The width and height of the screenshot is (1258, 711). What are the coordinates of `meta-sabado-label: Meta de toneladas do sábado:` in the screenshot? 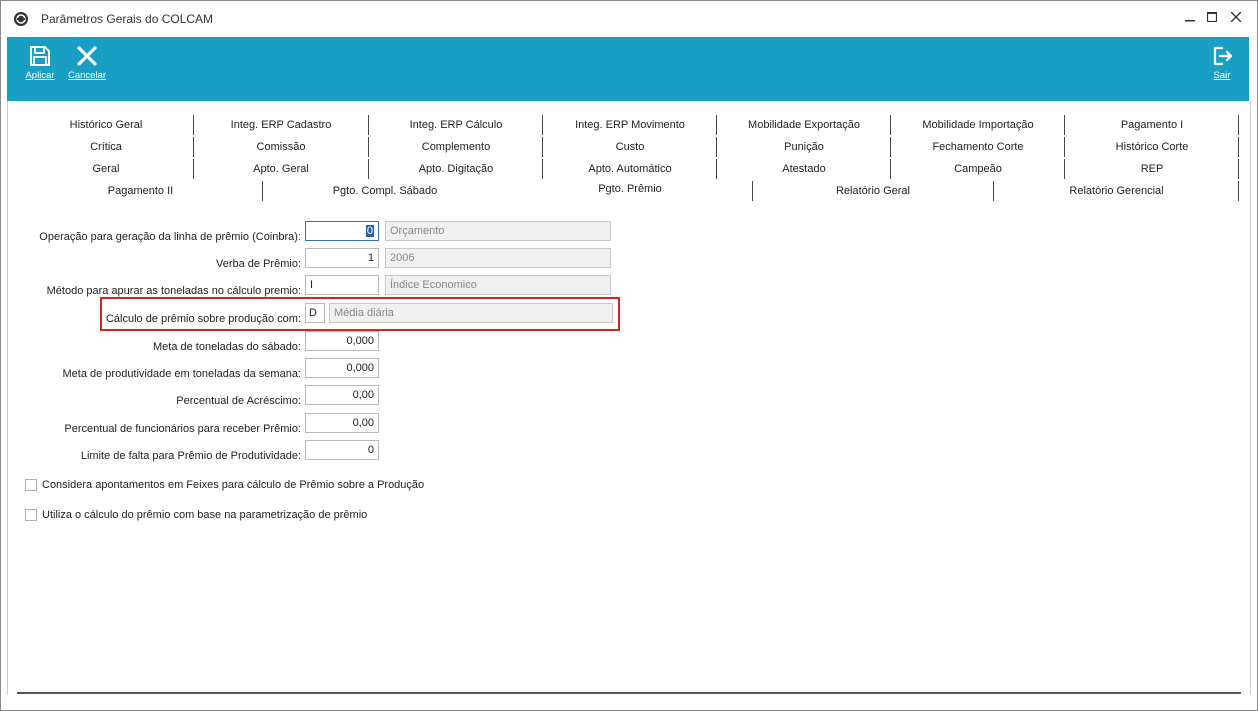 It's located at (226, 347).